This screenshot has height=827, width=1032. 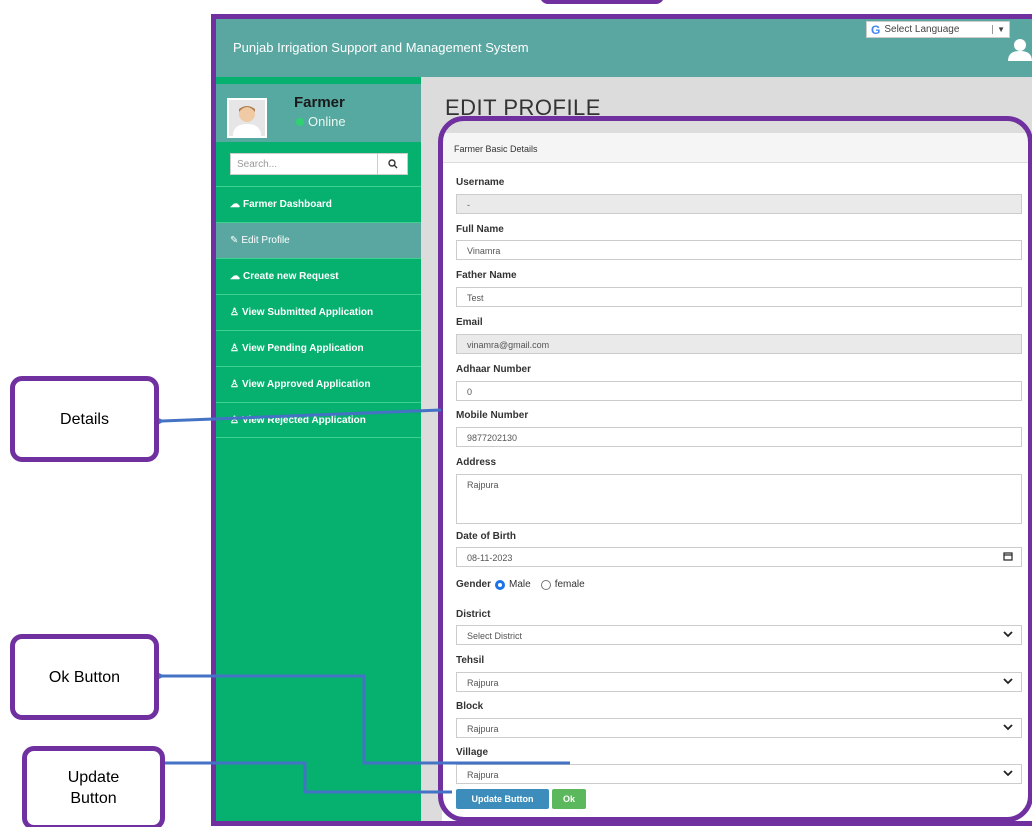 I want to click on ok-callout: Ok Button, so click(x=84, y=677).